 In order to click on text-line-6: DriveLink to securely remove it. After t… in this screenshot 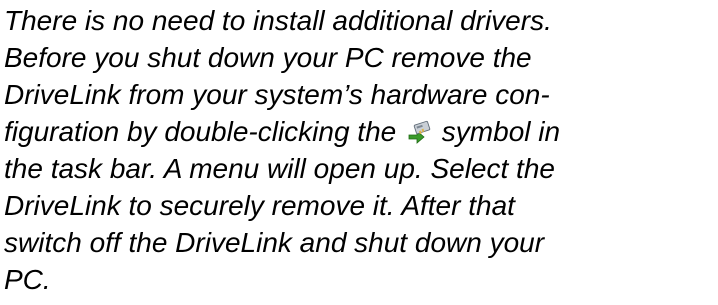, I will do `click(259, 205)`.